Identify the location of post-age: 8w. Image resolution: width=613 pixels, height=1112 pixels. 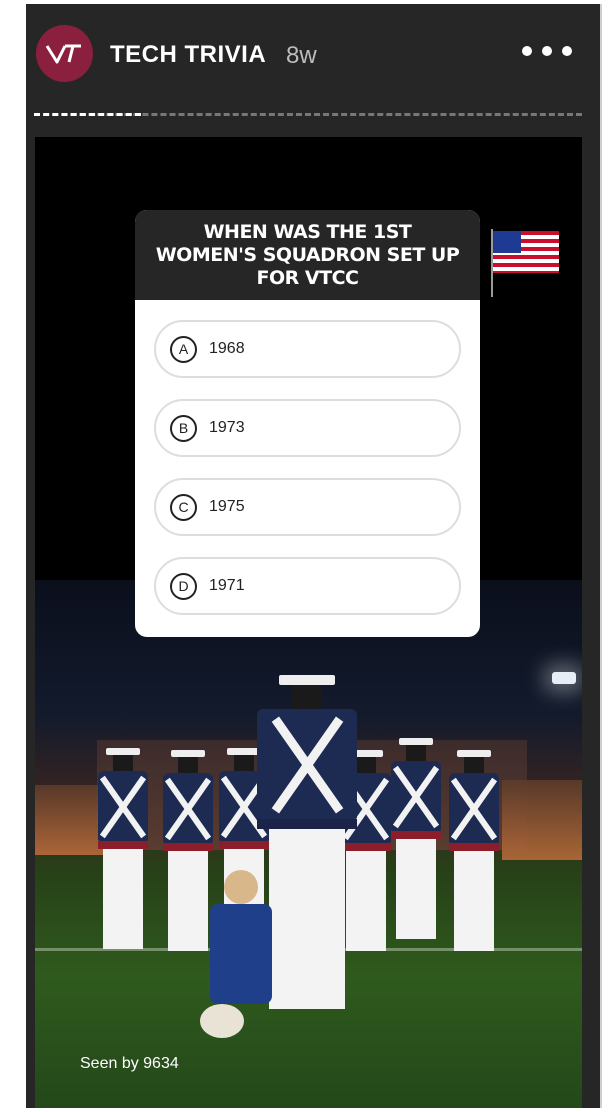
(301, 55).